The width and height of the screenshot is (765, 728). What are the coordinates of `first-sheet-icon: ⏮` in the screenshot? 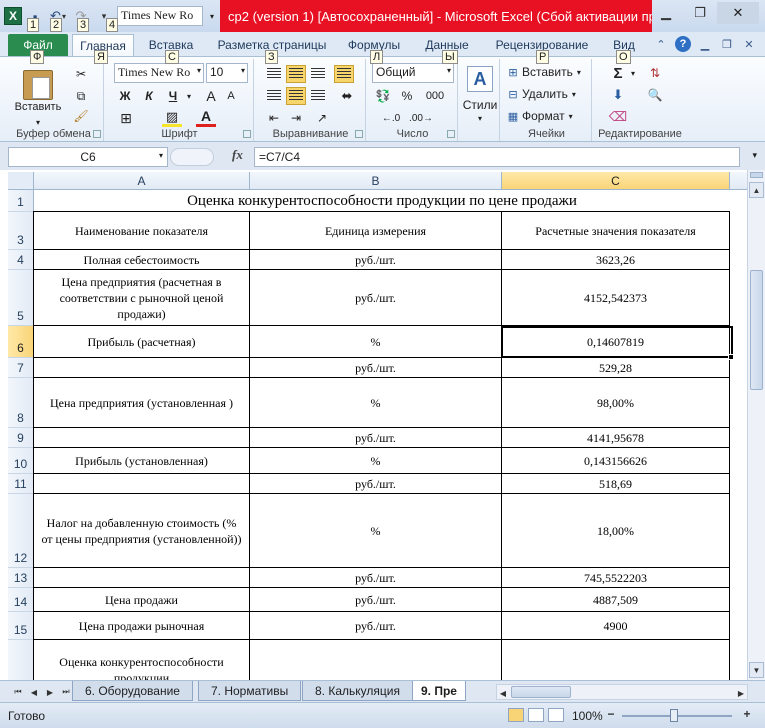 It's located at (18, 692).